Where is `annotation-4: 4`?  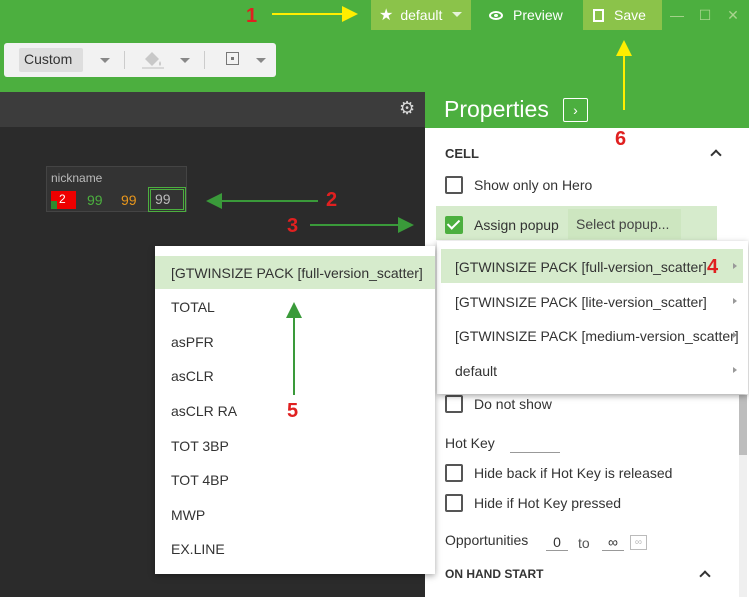 annotation-4: 4 is located at coordinates (713, 267).